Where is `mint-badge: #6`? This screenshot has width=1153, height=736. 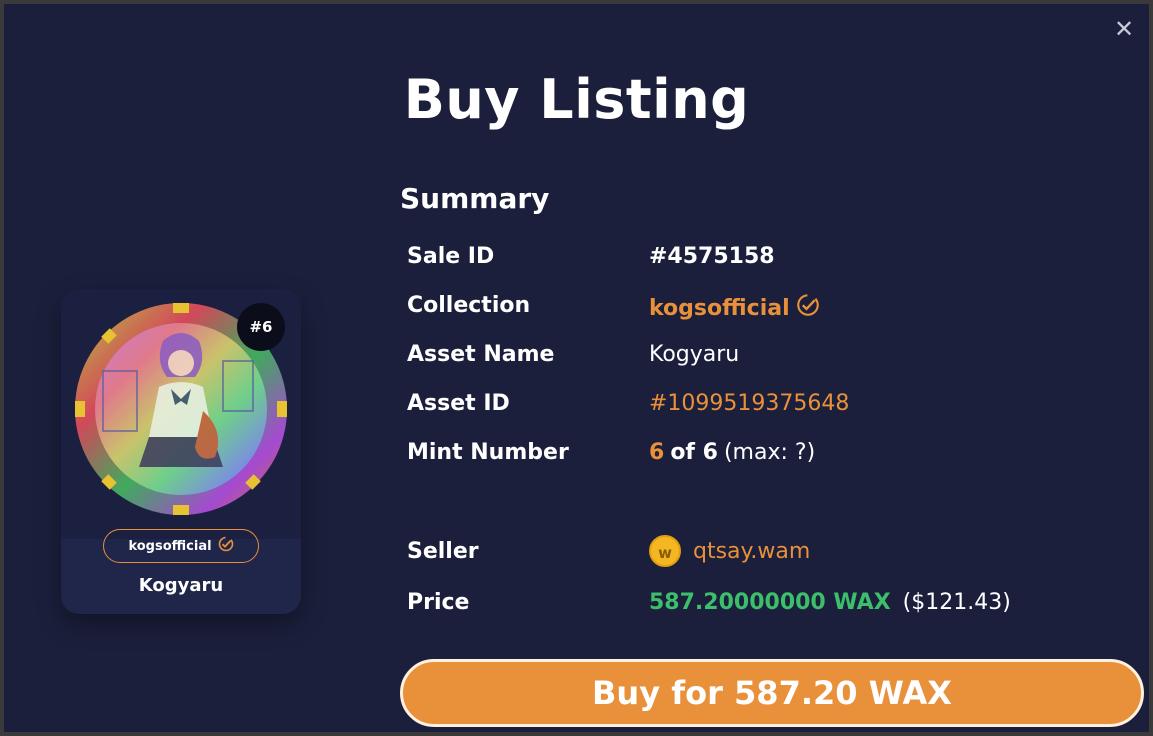
mint-badge: #6 is located at coordinates (261, 327).